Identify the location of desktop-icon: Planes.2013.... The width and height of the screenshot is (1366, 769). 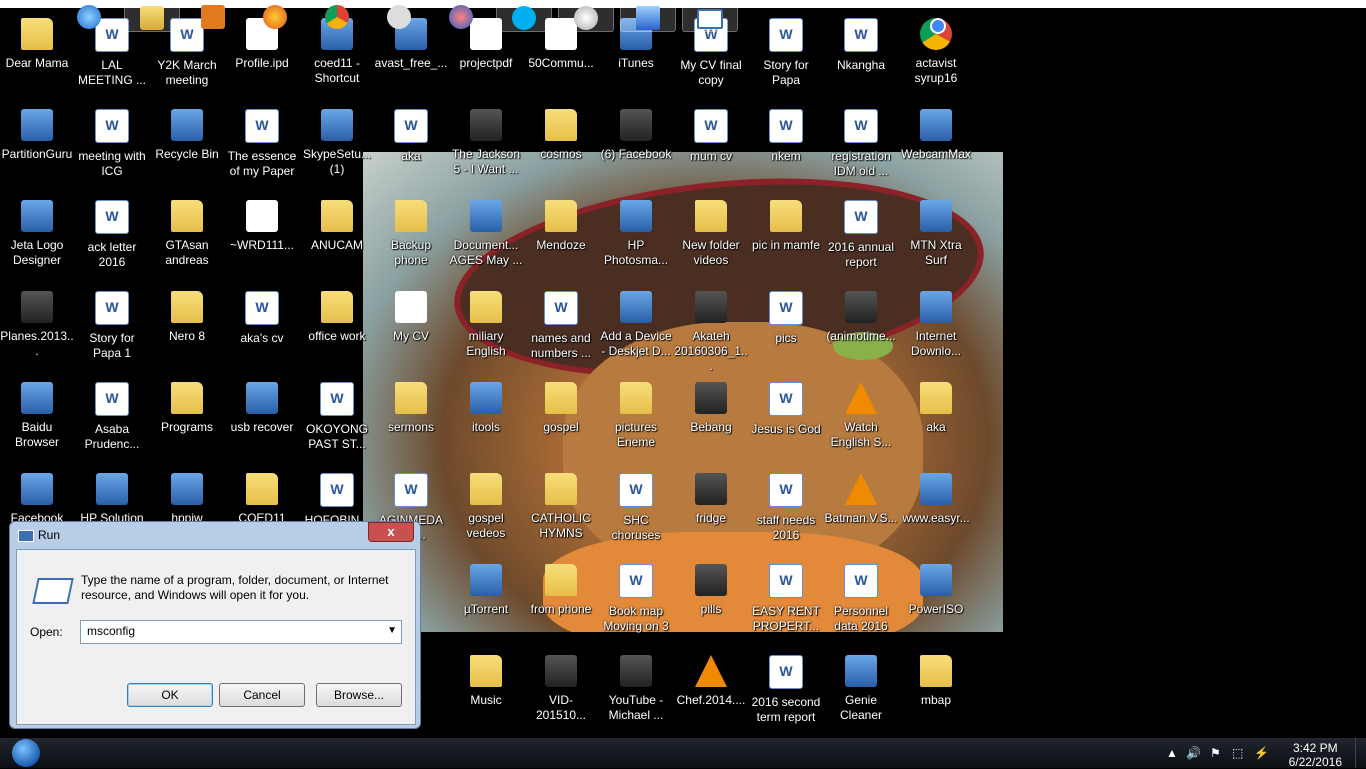
(37, 323).